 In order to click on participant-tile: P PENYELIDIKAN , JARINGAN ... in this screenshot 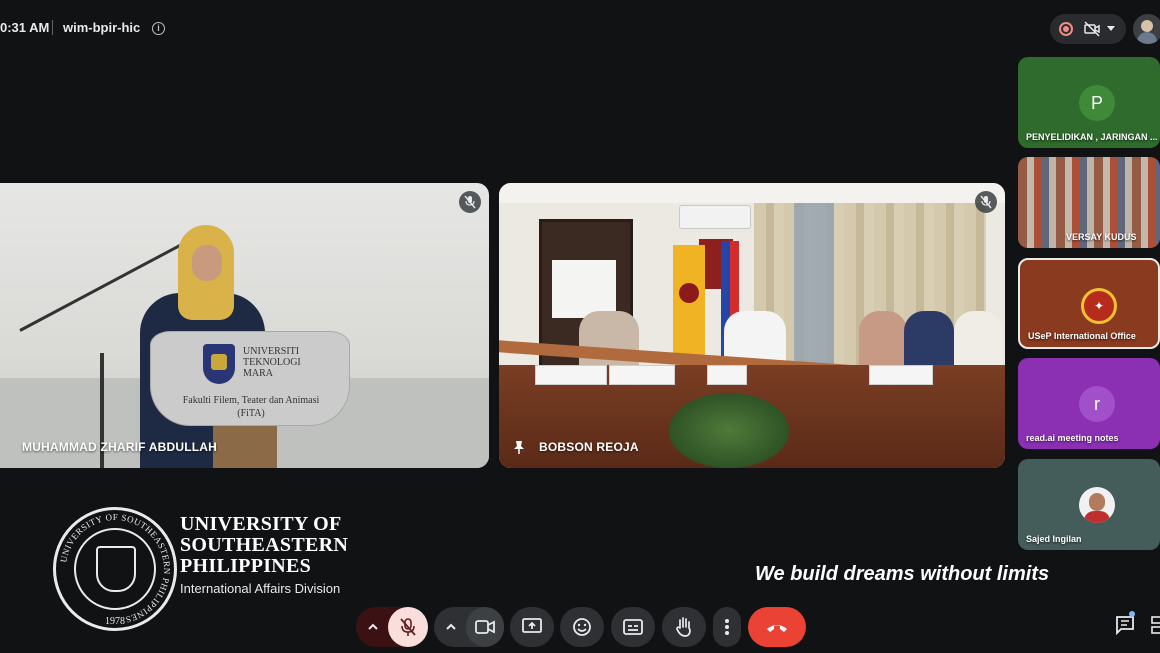, I will do `click(1089, 102)`.